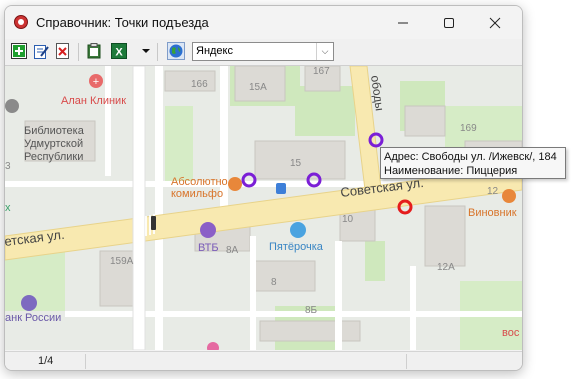 This screenshot has width=580, height=379. I want to click on house-number: 15А, so click(258, 87).